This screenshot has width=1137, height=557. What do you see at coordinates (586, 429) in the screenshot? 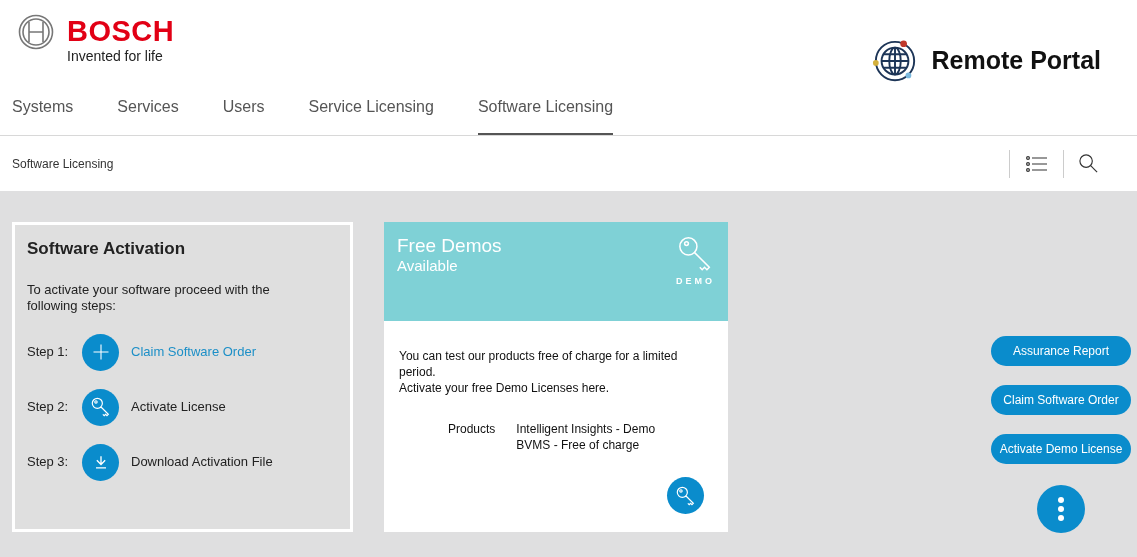
I see `product-name: Intelligent Insights - Demo` at bounding box center [586, 429].